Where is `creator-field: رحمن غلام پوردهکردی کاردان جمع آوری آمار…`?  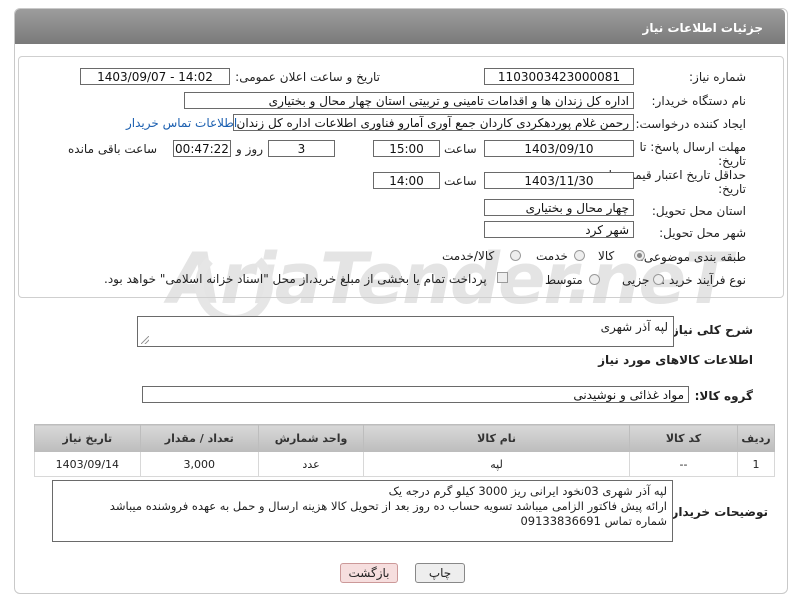 creator-field: رحمن غلام پوردهکردی کاردان جمع آوری آمار… is located at coordinates (433, 122).